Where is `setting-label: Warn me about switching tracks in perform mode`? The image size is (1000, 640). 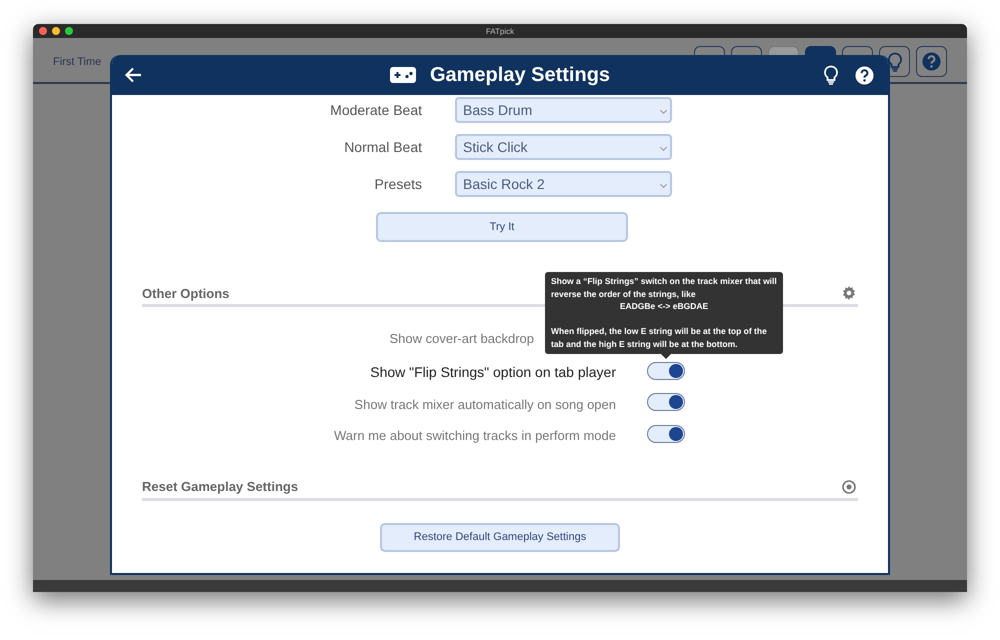
setting-label: Warn me about switching tracks in perform mode is located at coordinates (475, 435).